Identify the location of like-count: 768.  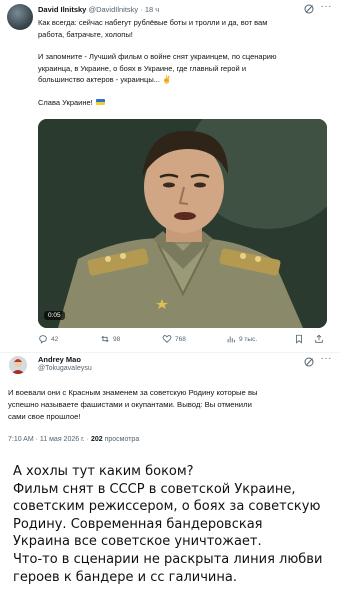
(180, 339).